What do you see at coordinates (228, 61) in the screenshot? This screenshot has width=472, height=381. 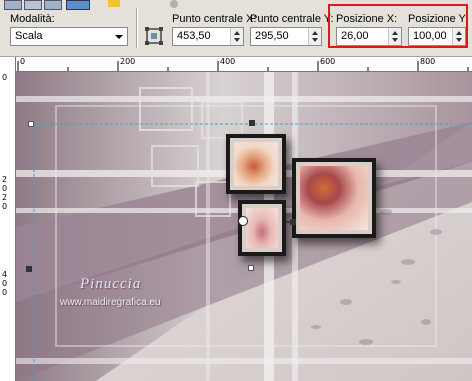 I see `h-ruler-label: 400` at bounding box center [228, 61].